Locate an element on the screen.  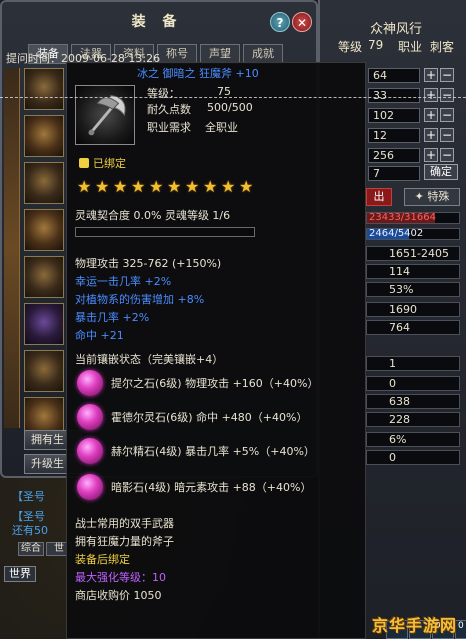
socket-status: 当前镶嵌状态（完美镶嵌+4） is located at coordinates (149, 359).